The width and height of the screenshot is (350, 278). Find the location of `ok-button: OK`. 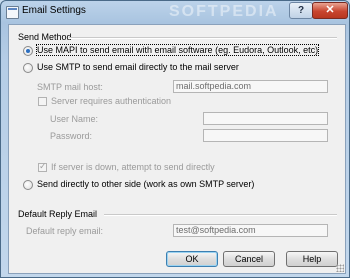

ok-button: OK is located at coordinates (192, 259).